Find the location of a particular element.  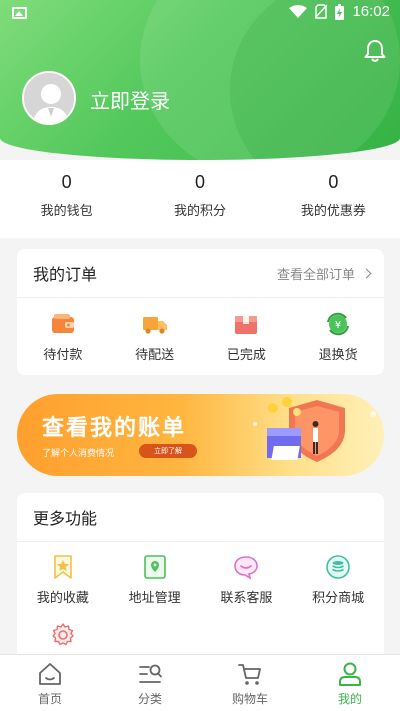

view-all-orders-link: 查看全部订单 is located at coordinates (324, 273).